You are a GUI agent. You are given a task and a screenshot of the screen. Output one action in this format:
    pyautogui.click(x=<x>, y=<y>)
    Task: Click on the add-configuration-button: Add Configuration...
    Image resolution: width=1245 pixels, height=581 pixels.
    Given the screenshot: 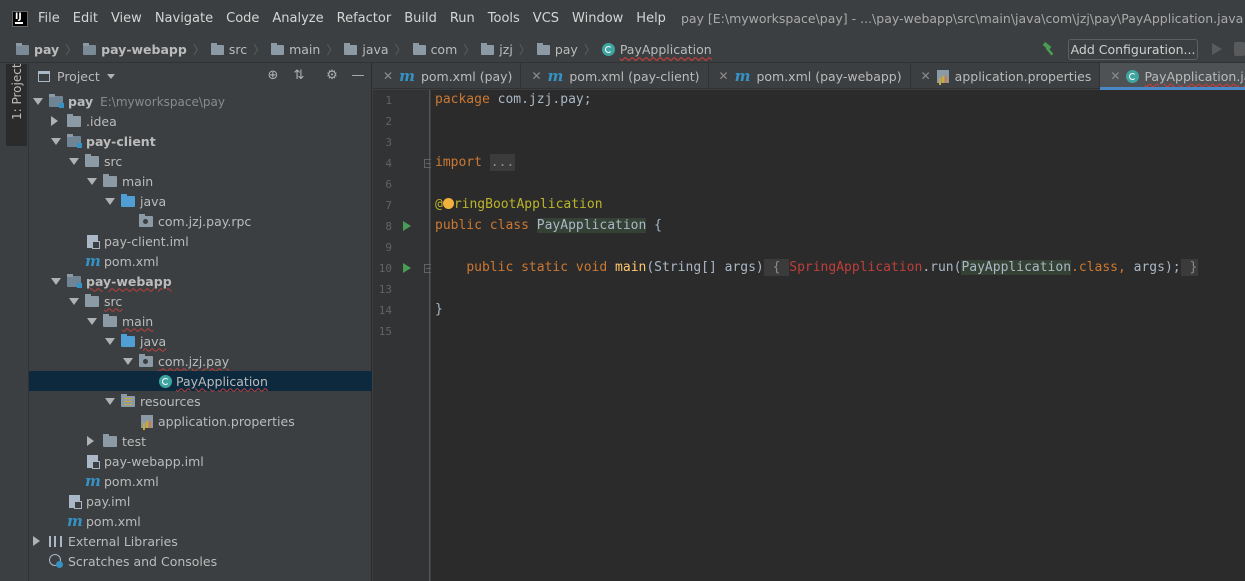 What is the action you would take?
    pyautogui.click(x=1133, y=49)
    